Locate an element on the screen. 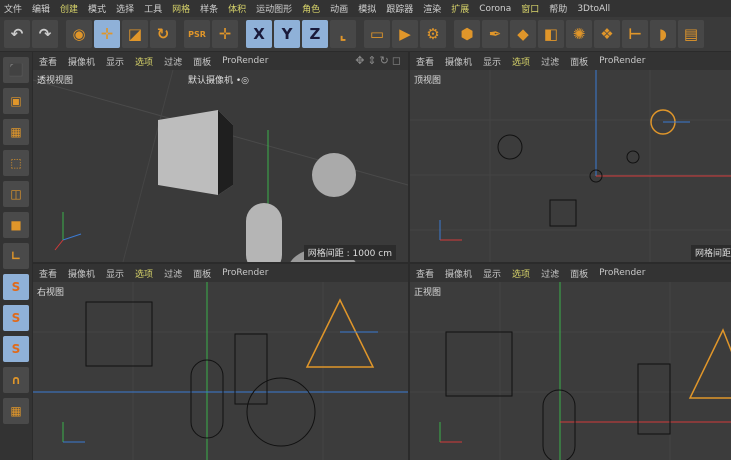 The image size is (731, 460). select-button: ◉ is located at coordinates (79, 34).